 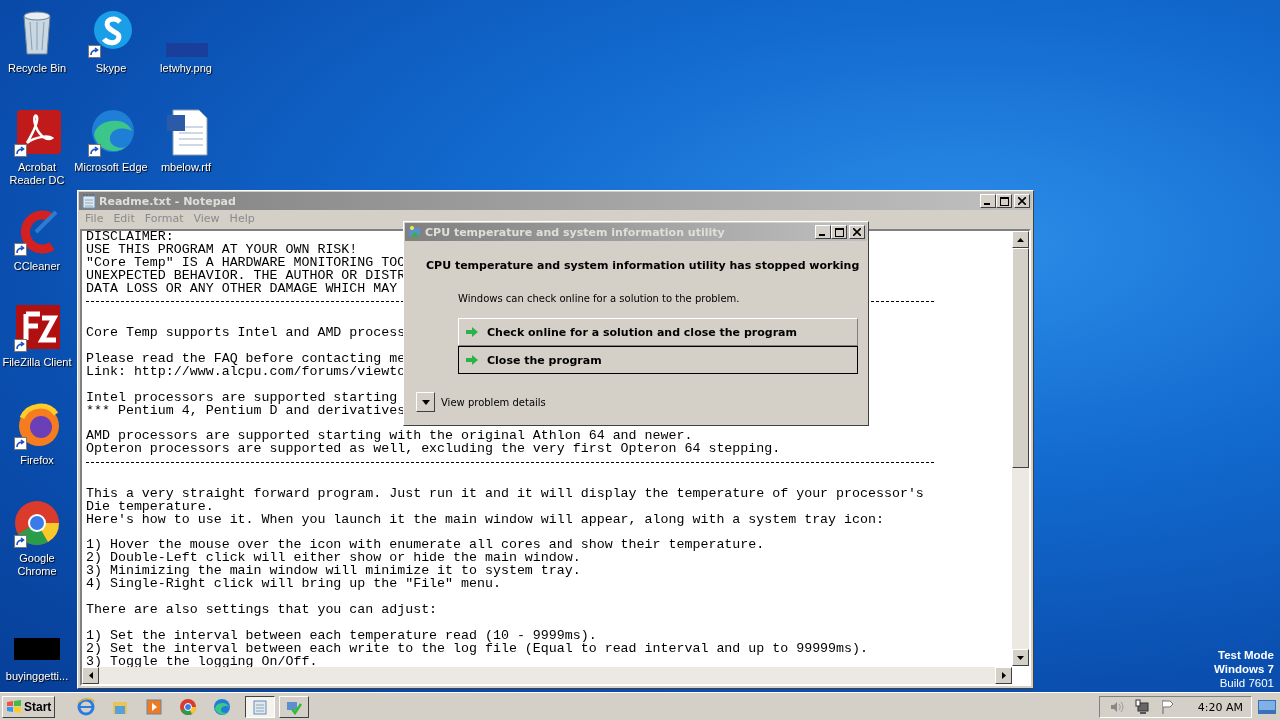 I want to click on text-line: Link: http://www.alcpu.com/forums/viewto, so click(x=246, y=372).